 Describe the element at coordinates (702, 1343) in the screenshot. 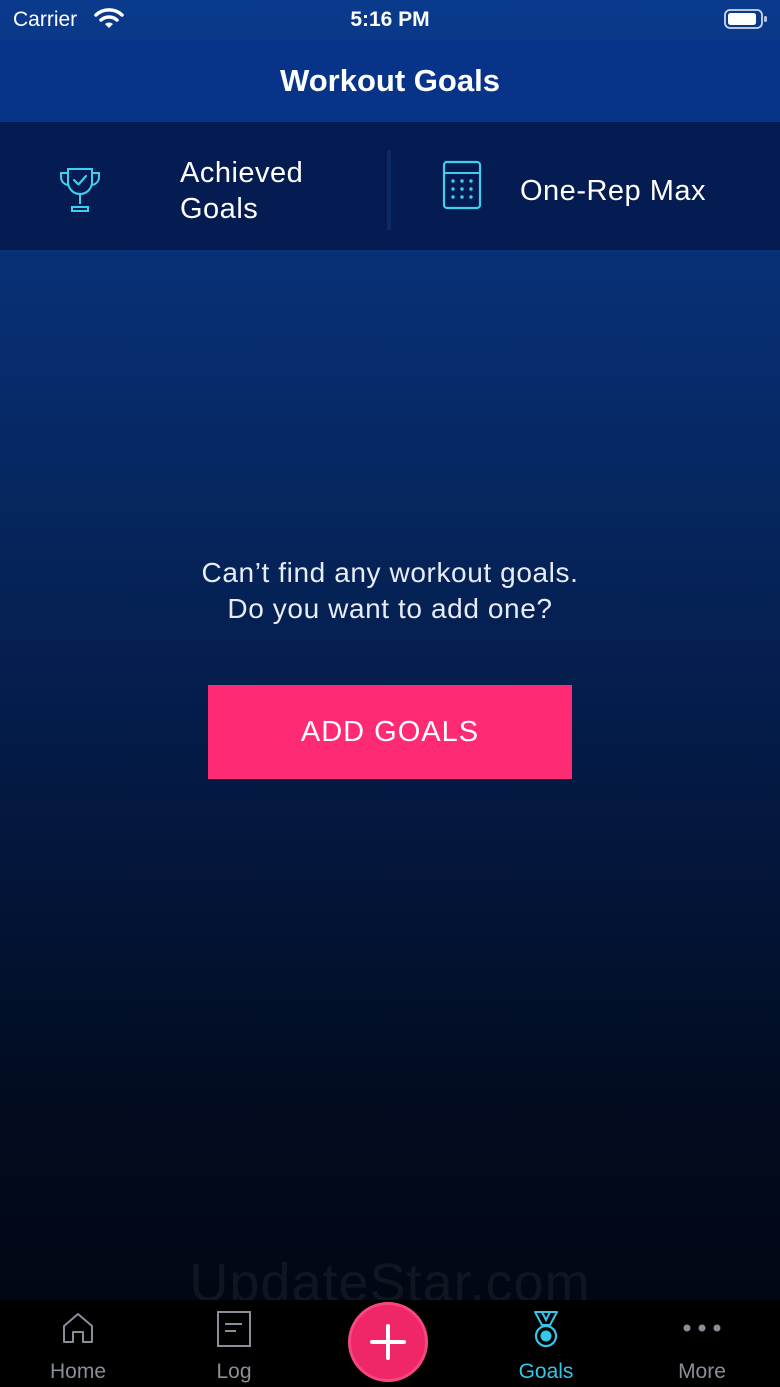

I see `tab-more: More` at that location.